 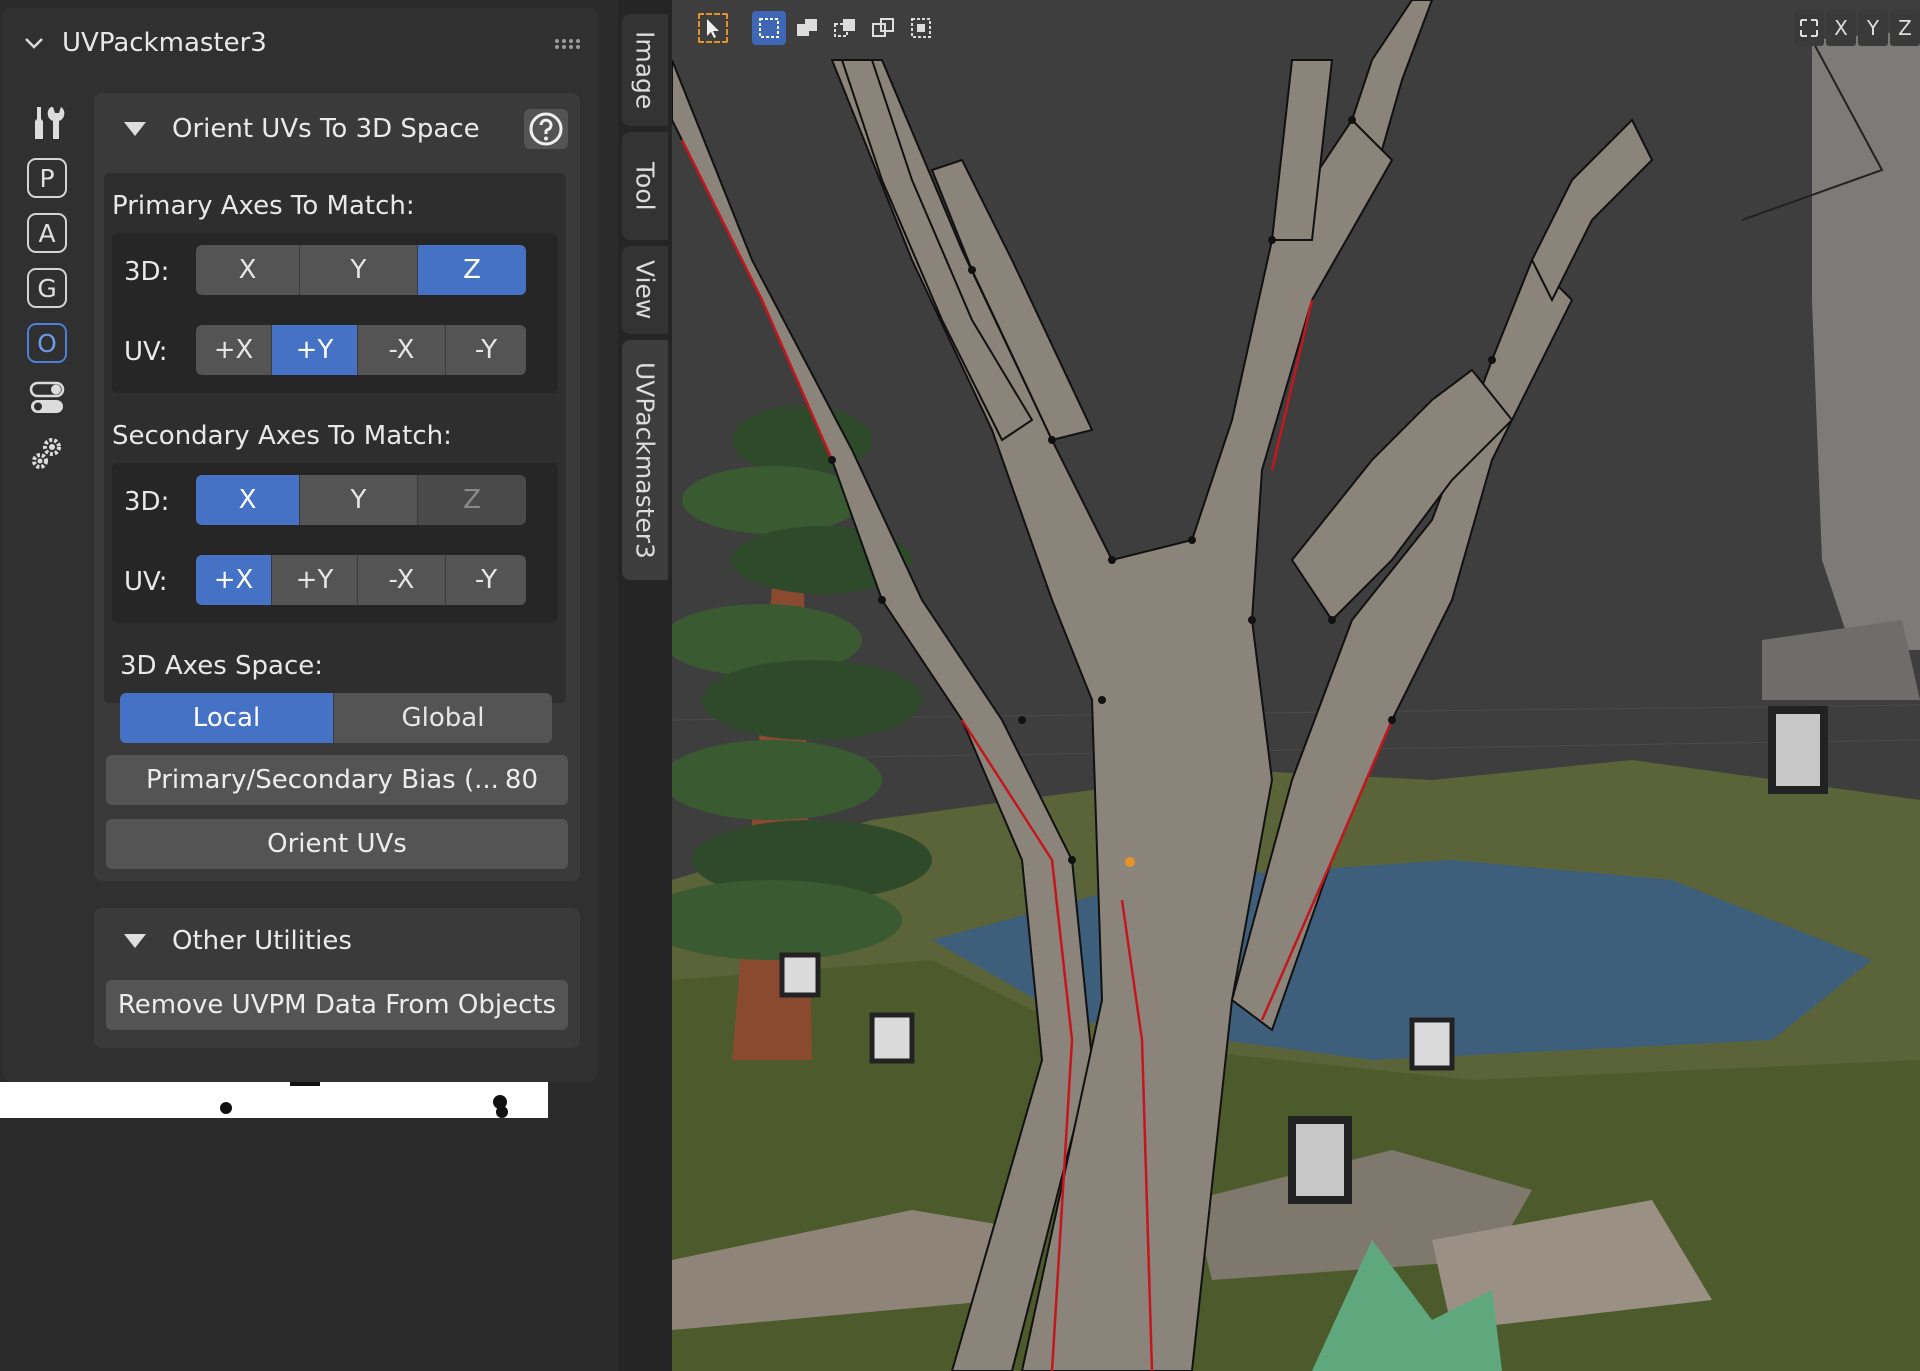 What do you see at coordinates (645, 685) in the screenshot?
I see `sidebar-tabs: Image Tool View UVPackmaster3` at bounding box center [645, 685].